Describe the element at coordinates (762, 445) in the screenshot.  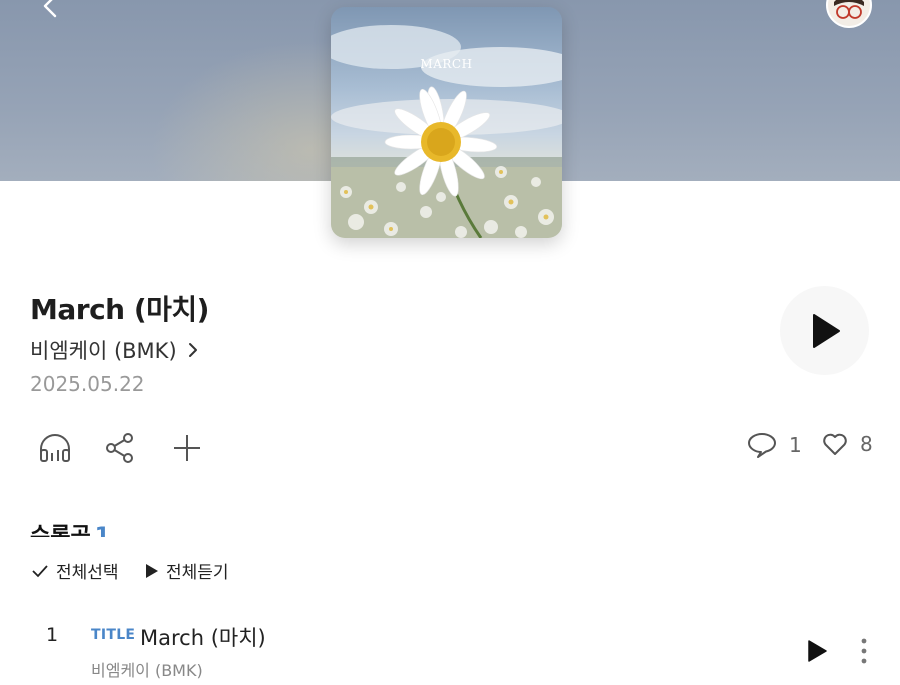
I see `comment-icon` at that location.